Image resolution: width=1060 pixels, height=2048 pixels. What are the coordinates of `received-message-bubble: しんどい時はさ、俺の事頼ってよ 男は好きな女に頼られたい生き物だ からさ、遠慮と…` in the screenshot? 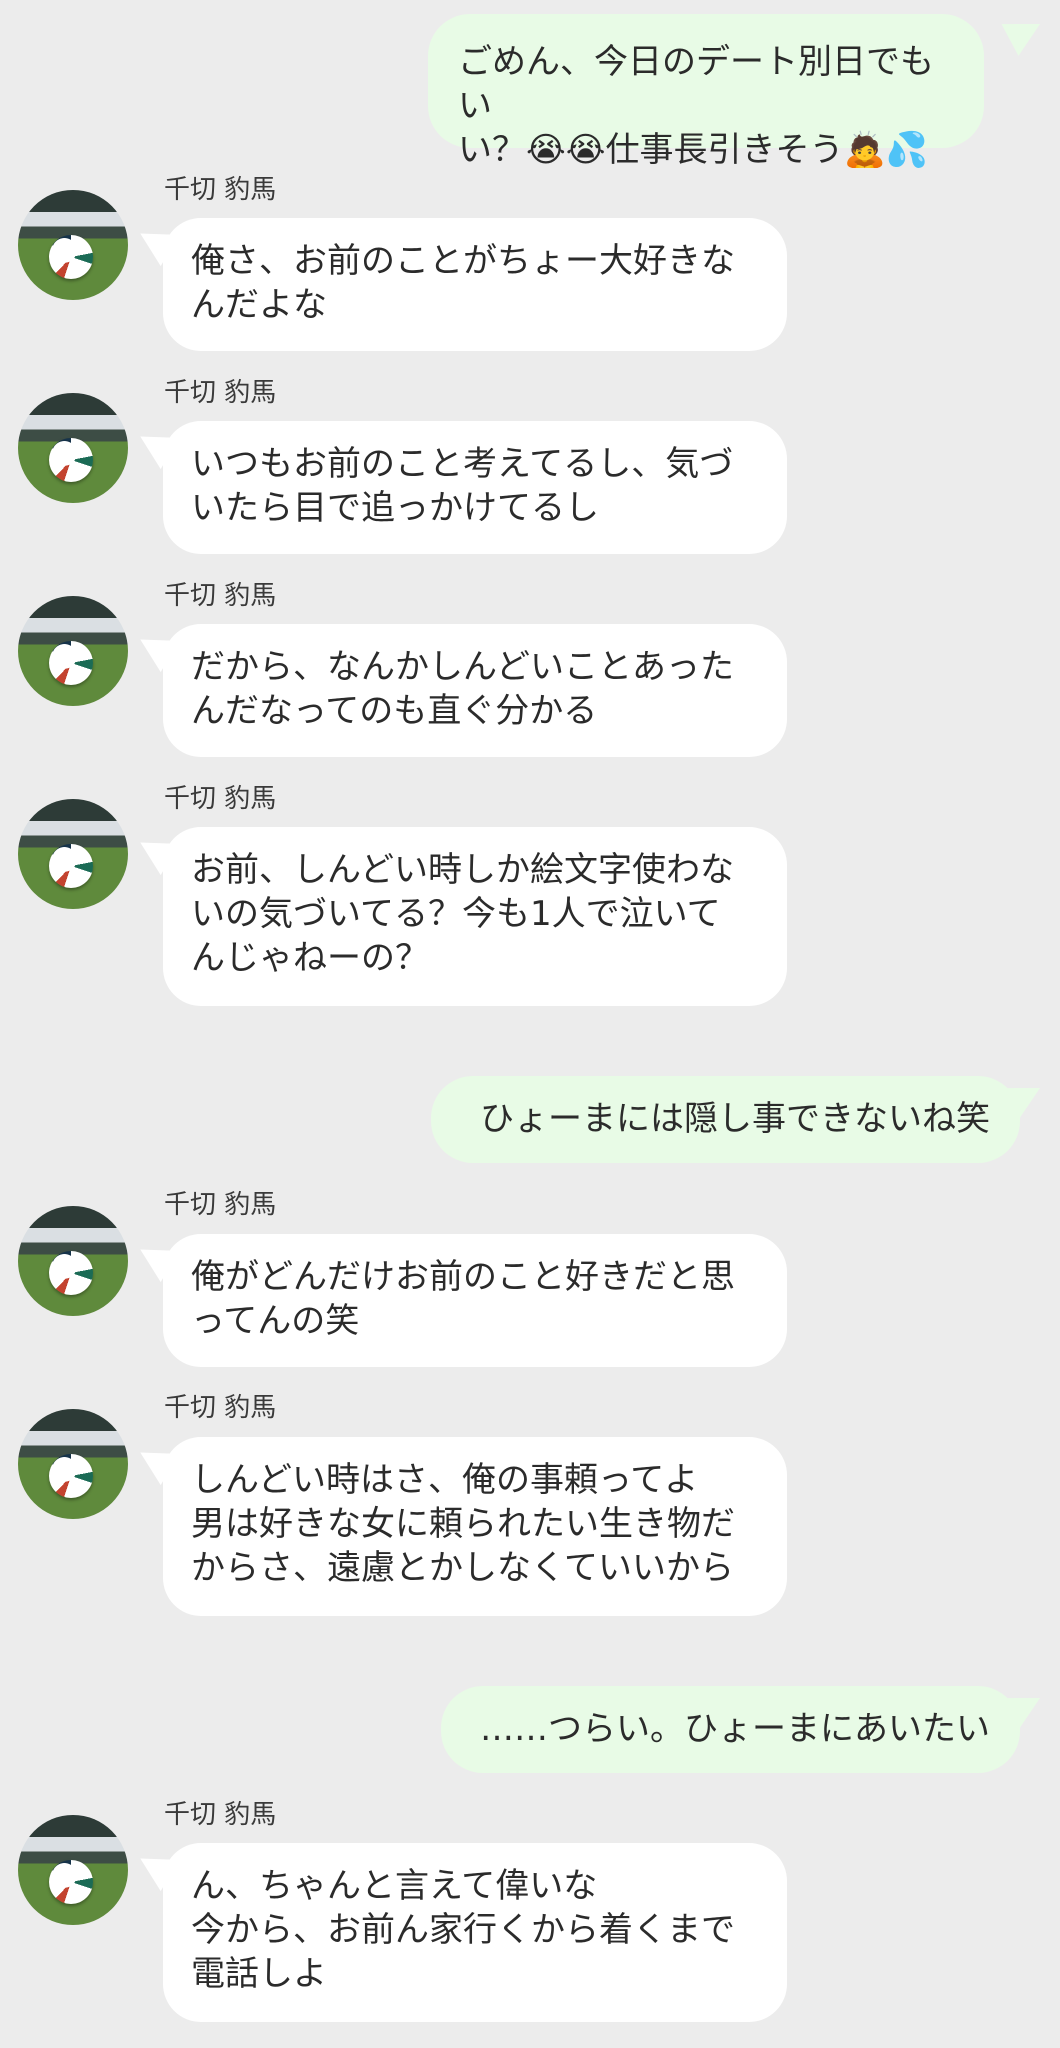 It's located at (475, 1526).